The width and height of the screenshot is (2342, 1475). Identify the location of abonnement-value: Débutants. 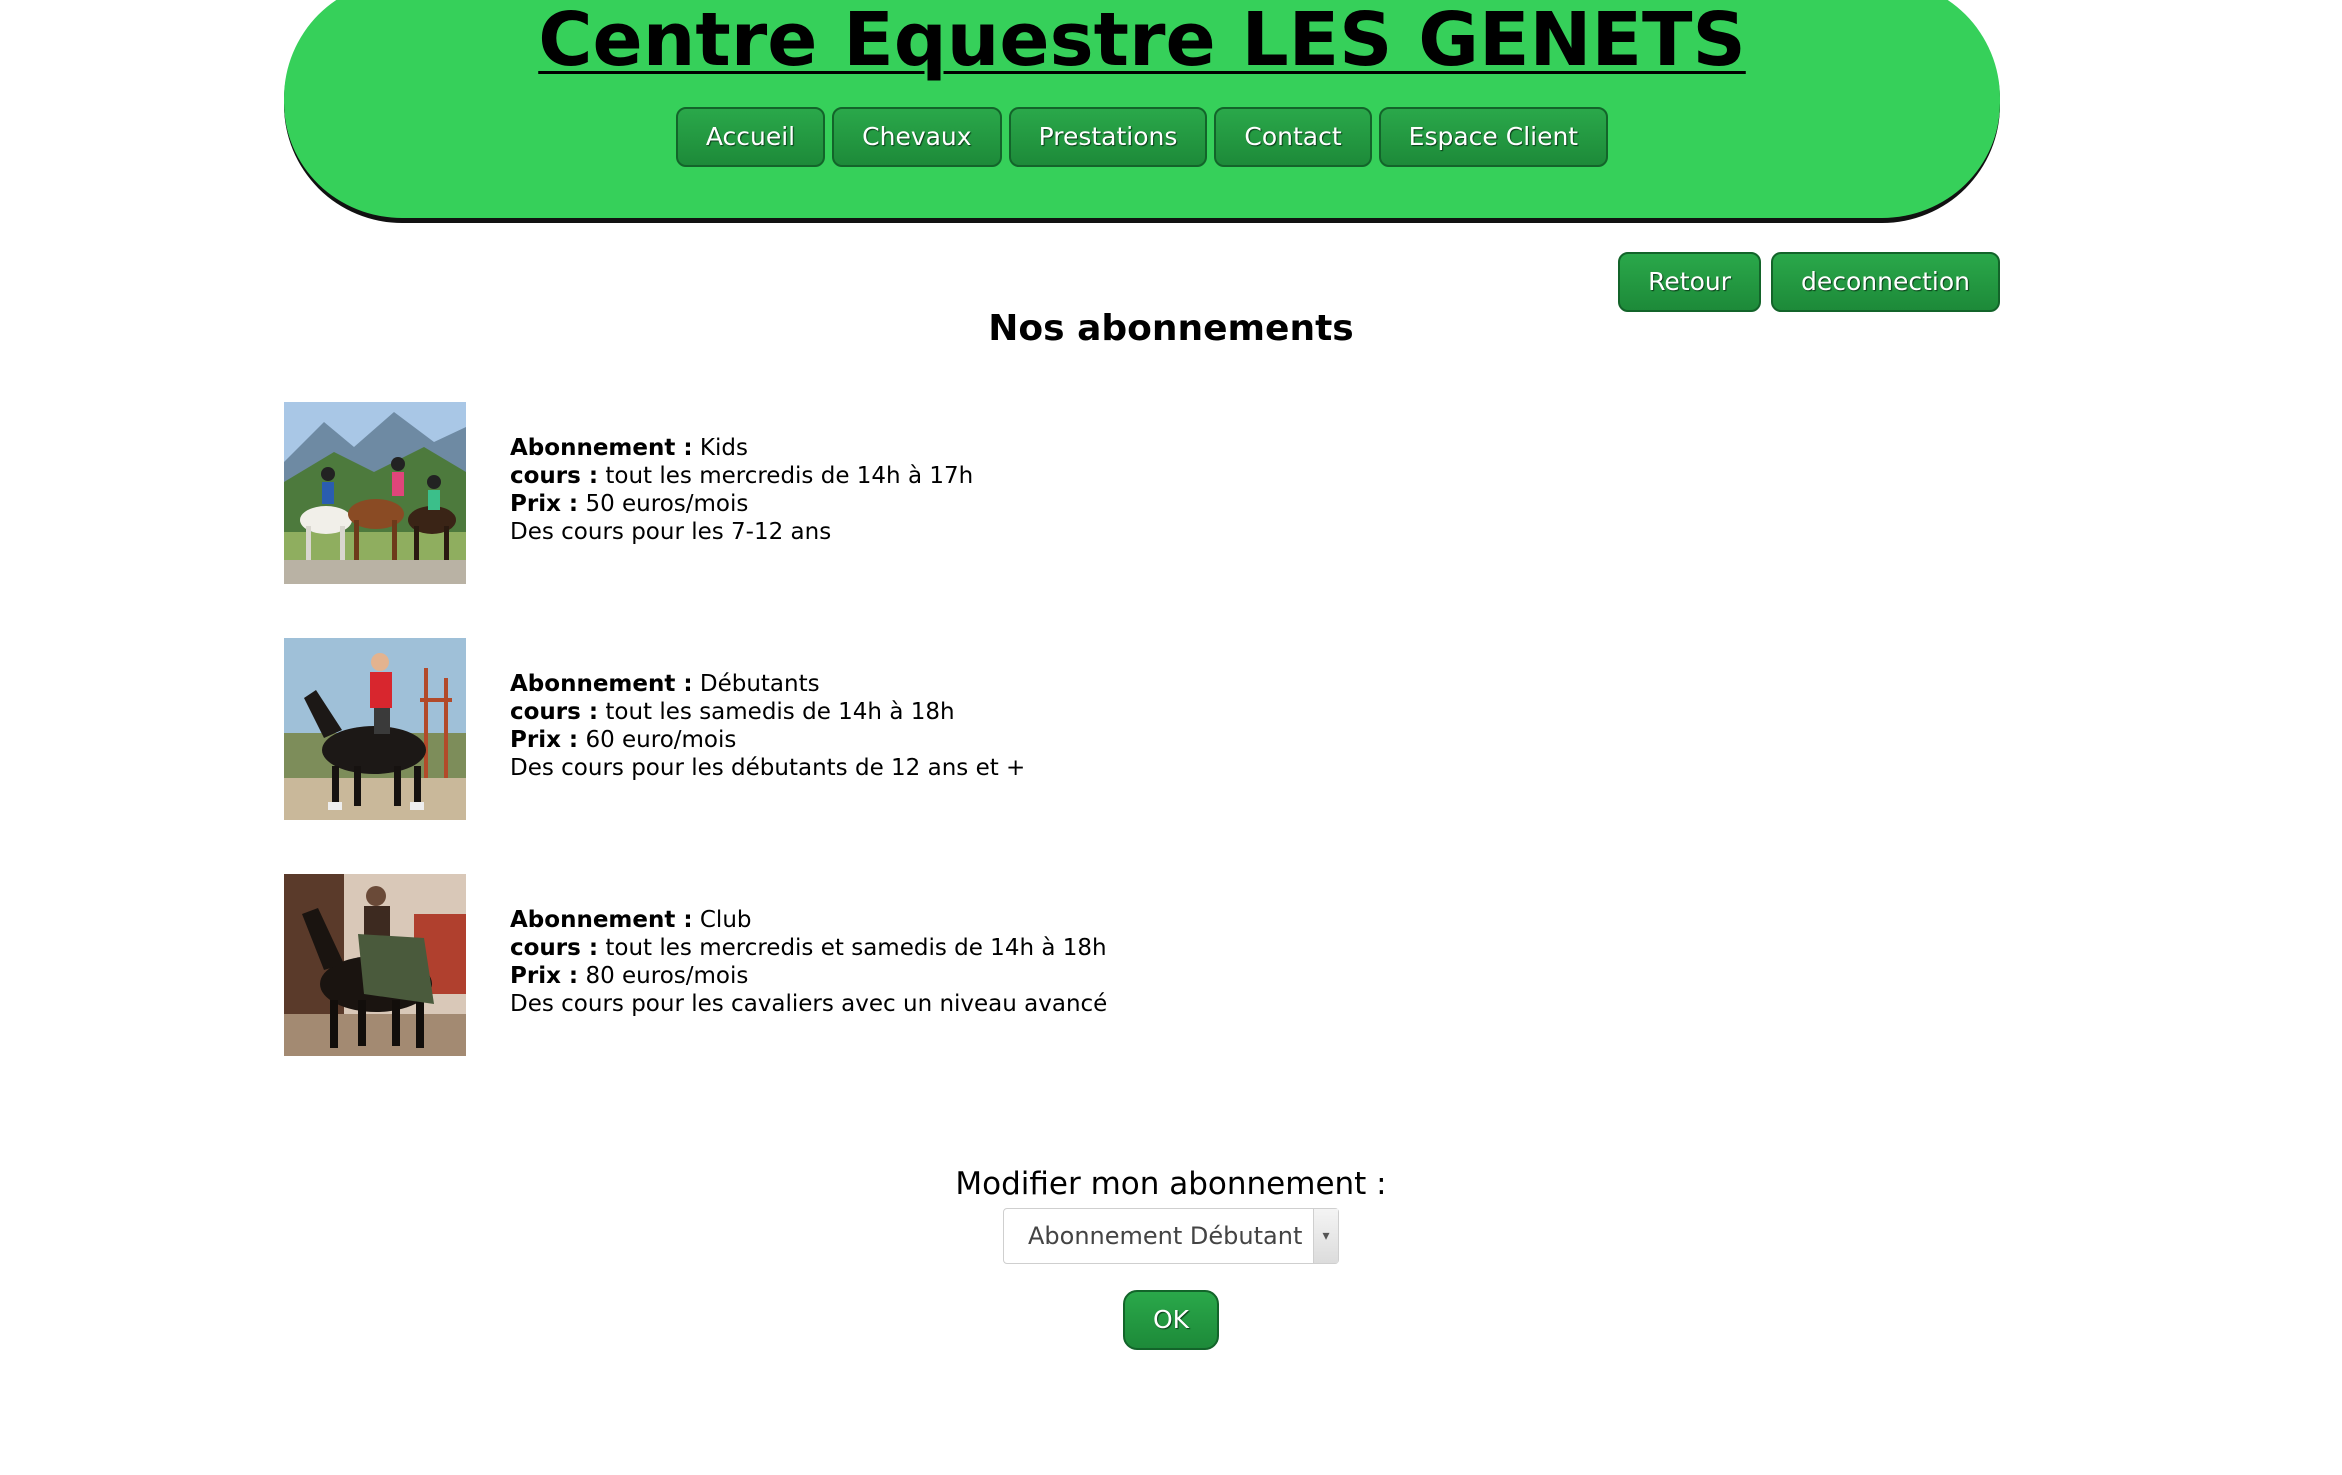
(759, 684).